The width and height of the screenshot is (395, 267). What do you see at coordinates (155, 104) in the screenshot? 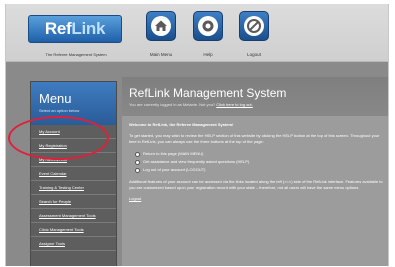
I see `logged-prefix: You are currently logged in as` at bounding box center [155, 104].